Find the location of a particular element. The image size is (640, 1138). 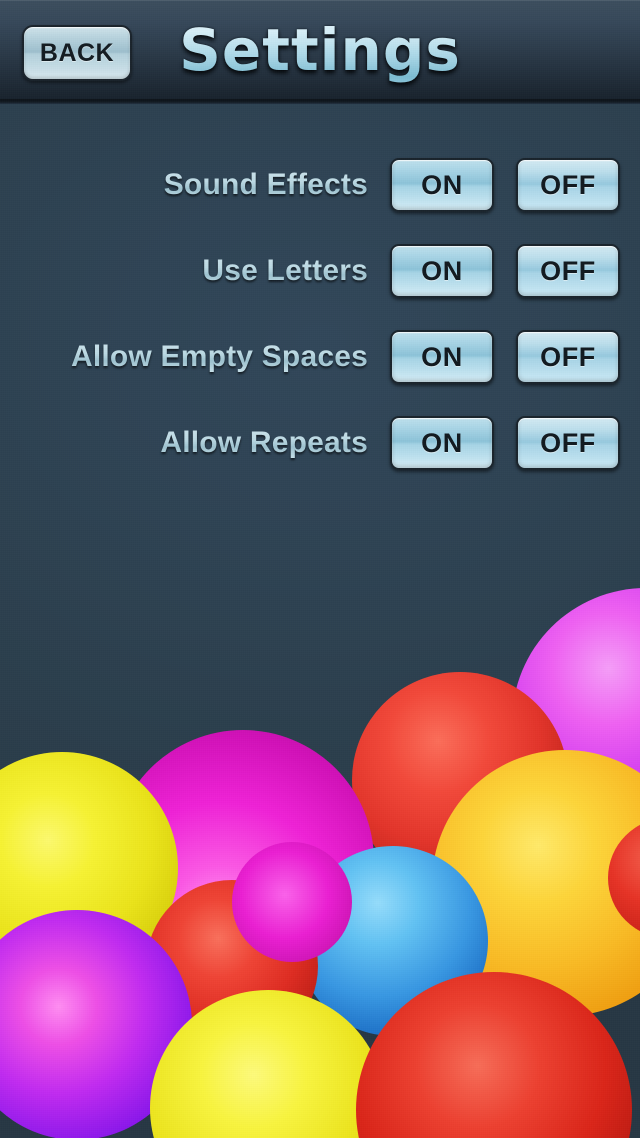

ball-red-sliver is located at coordinates (624, 878).